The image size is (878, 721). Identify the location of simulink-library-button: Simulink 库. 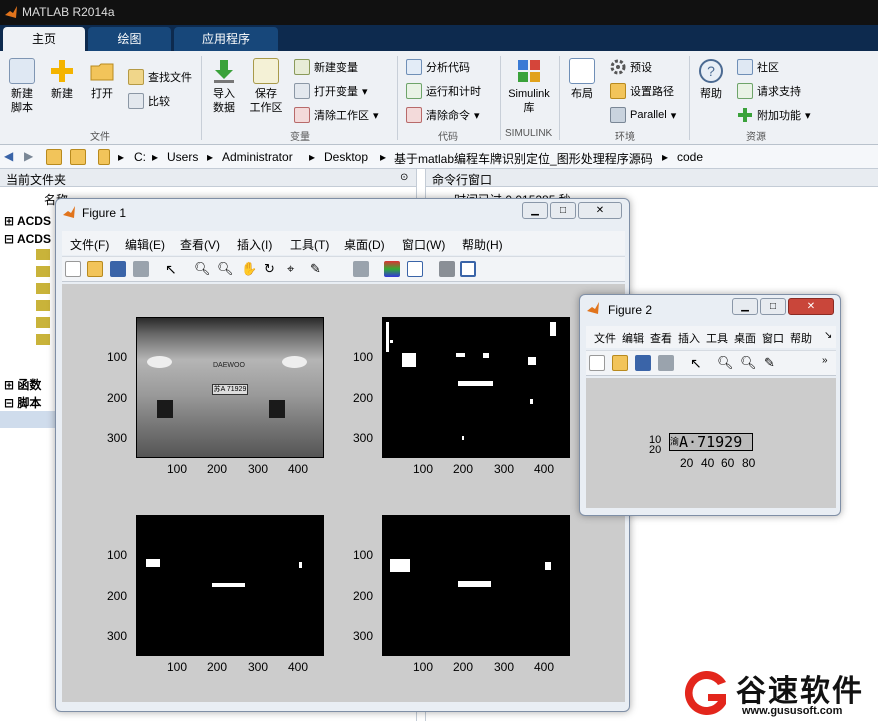
(529, 86).